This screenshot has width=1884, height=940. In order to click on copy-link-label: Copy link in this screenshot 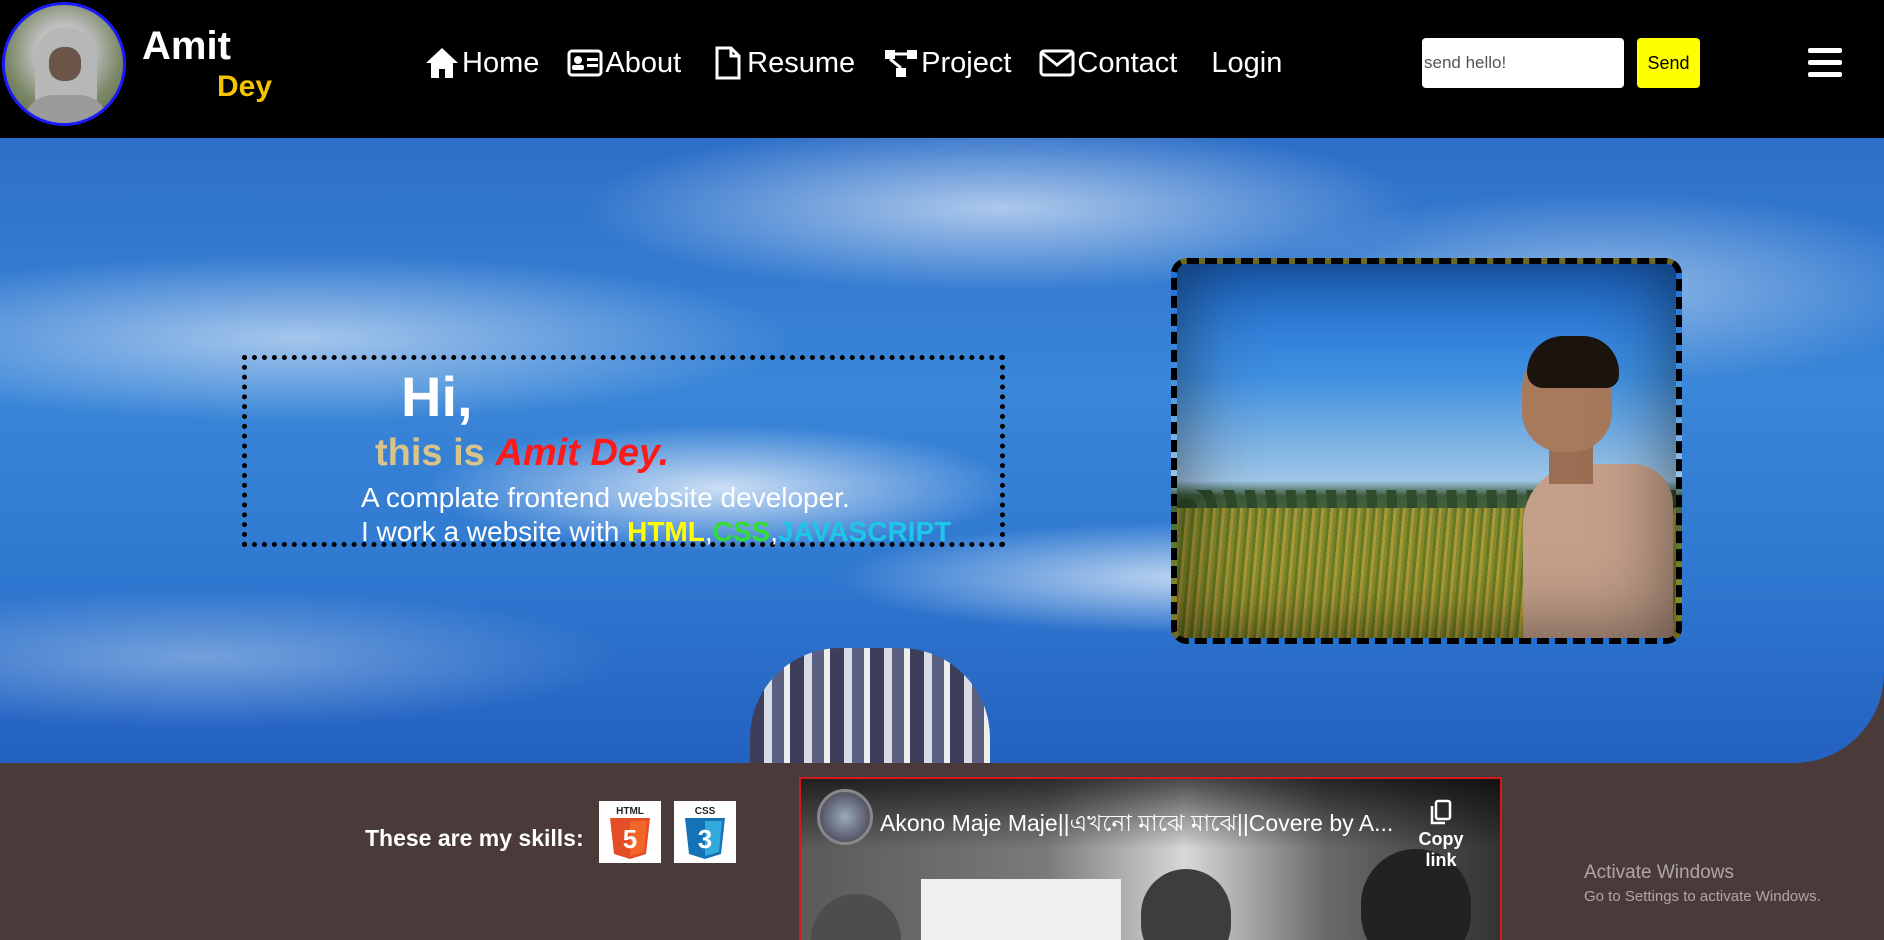, I will do `click(1441, 849)`.